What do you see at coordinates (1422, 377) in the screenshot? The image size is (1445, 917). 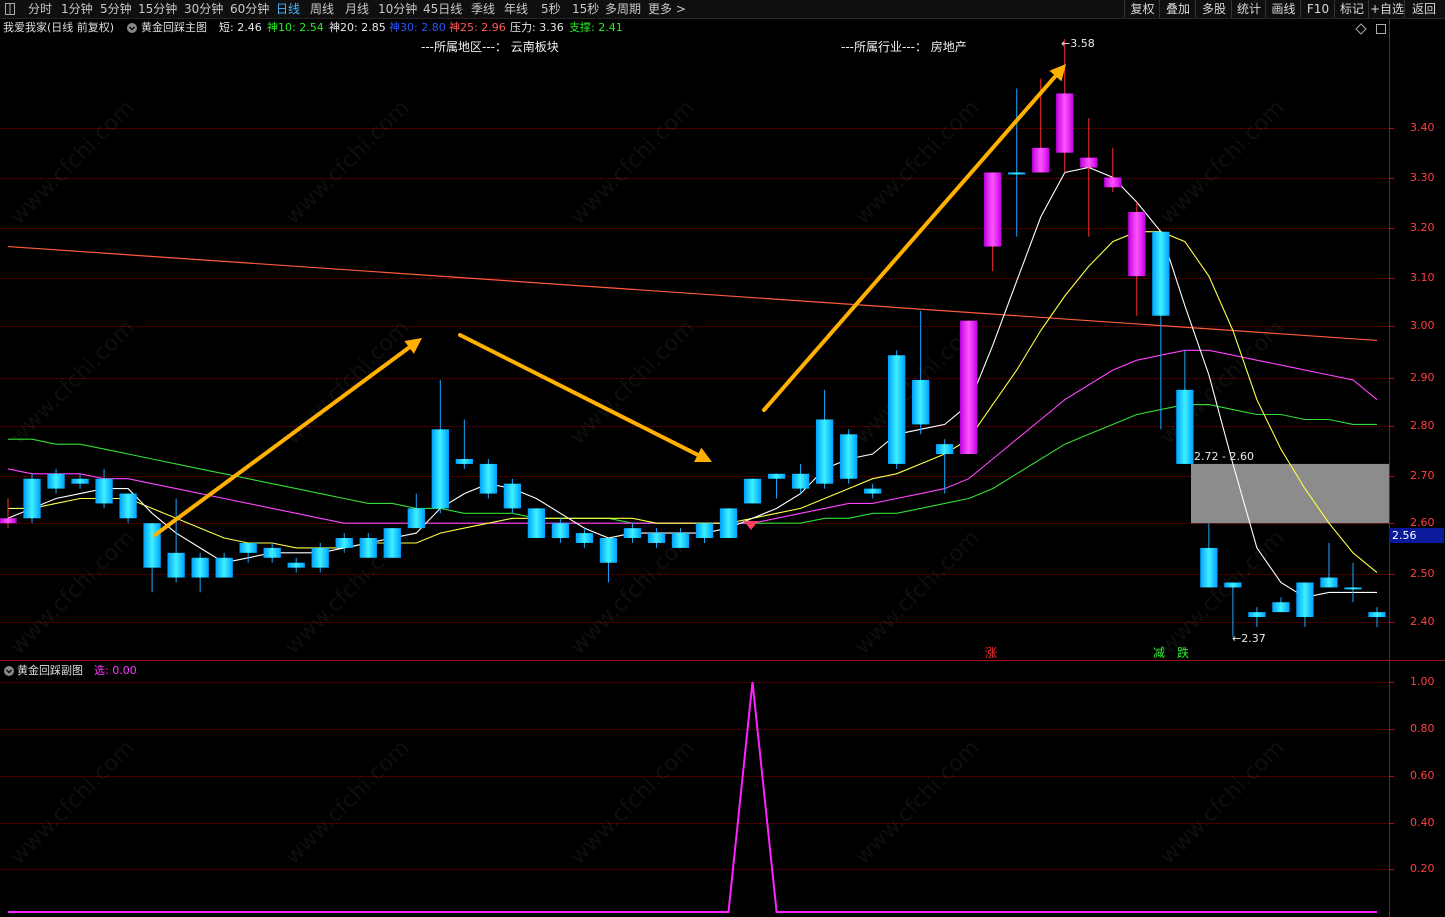 I see `price-axis-label: 2.90` at bounding box center [1422, 377].